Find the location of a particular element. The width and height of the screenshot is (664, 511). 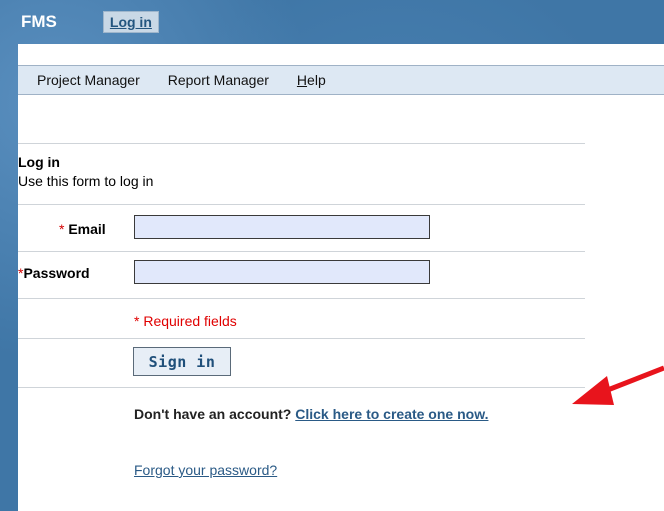

menu-report-manager: Report Manager is located at coordinates (218, 80).